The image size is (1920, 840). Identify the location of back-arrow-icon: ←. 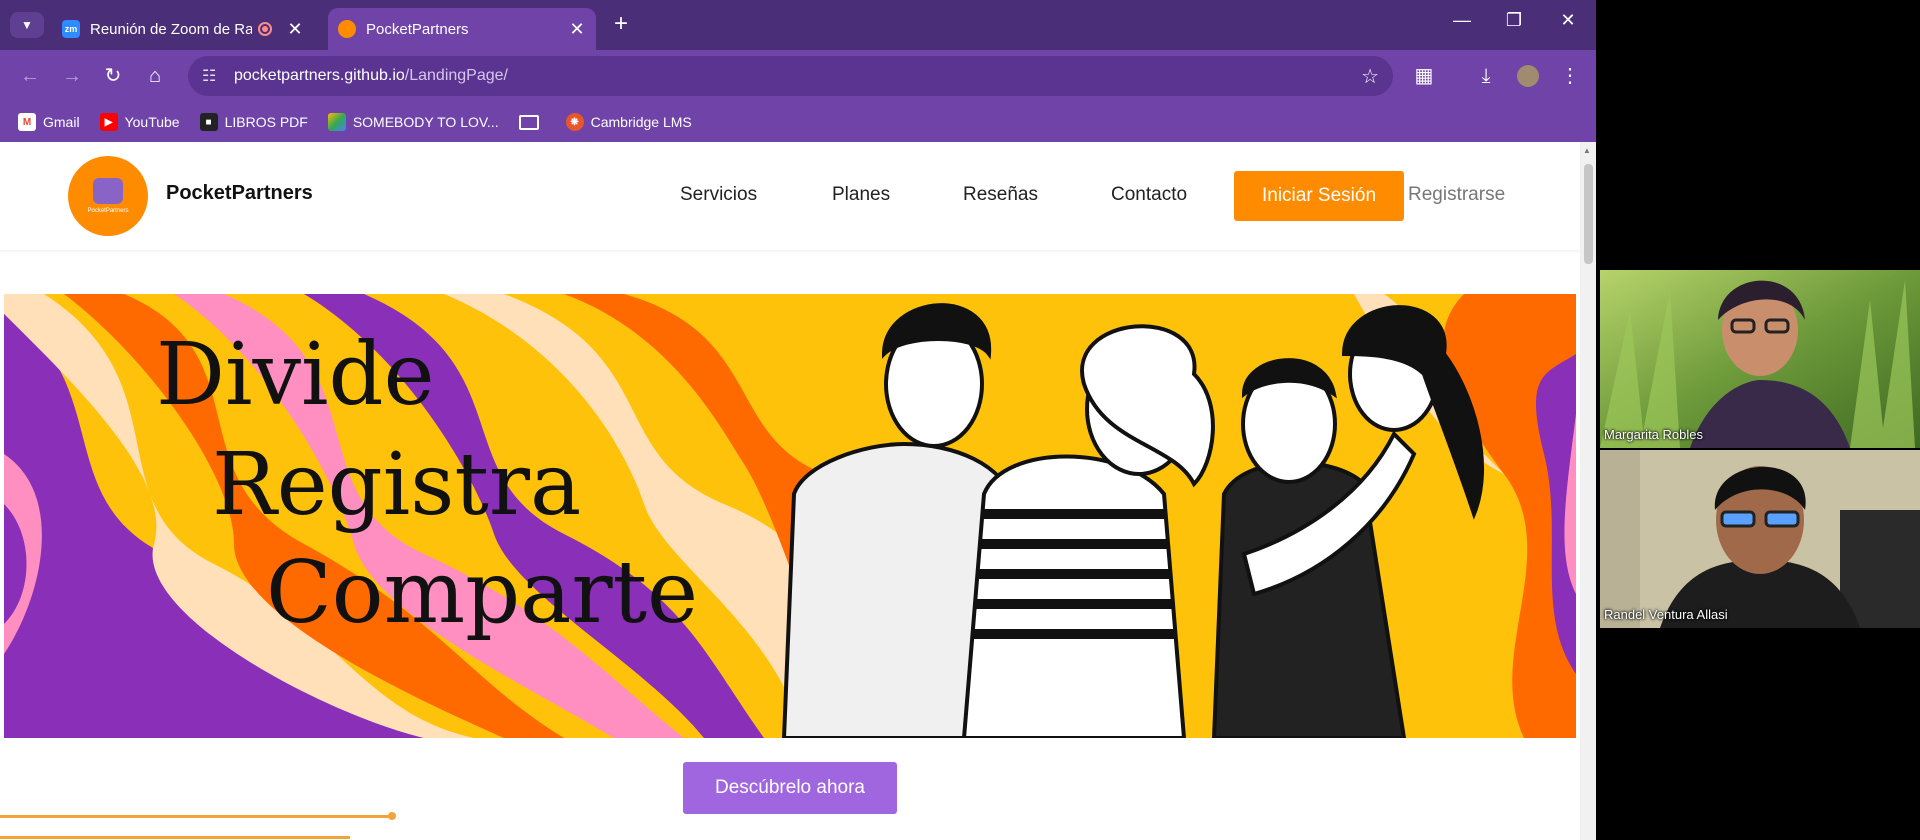
(30, 77).